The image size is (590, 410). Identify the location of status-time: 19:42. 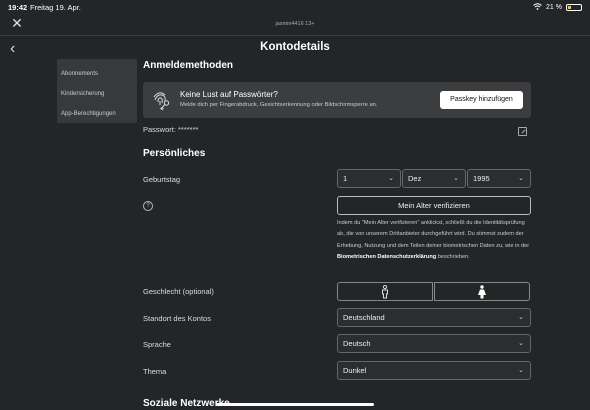
(18, 7).